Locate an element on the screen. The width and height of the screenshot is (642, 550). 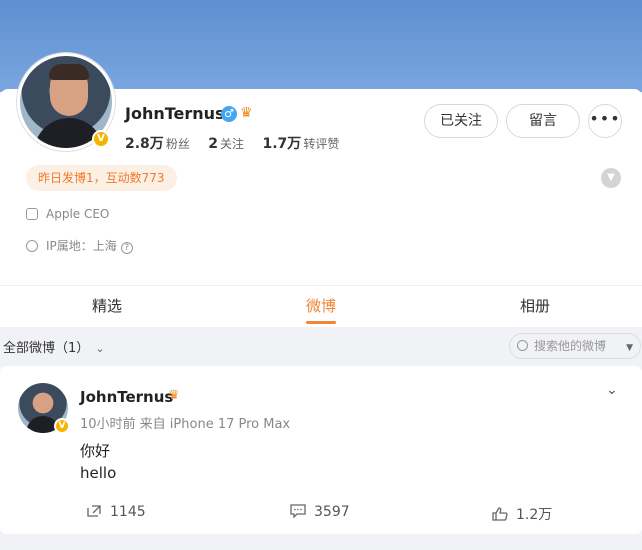
info-ip-row: IP属地：上海? is located at coordinates (79, 245).